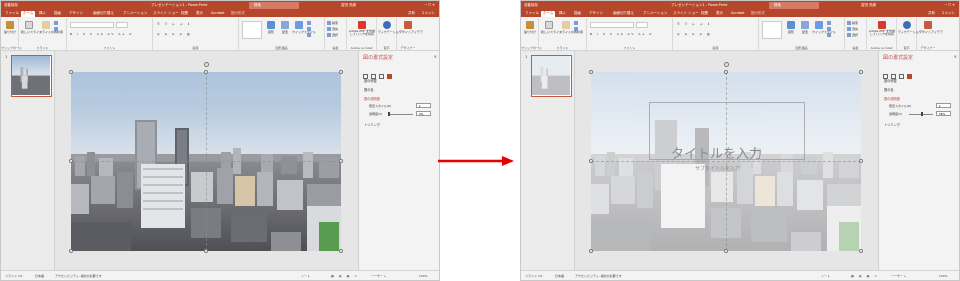 The image size is (960, 281). What do you see at coordinates (717, 168) in the screenshot?
I see `slide-subtitle-placeholder: サブタイトルを入力` at bounding box center [717, 168].